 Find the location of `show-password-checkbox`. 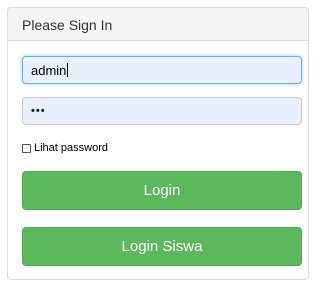

show-password-checkbox is located at coordinates (26, 148).